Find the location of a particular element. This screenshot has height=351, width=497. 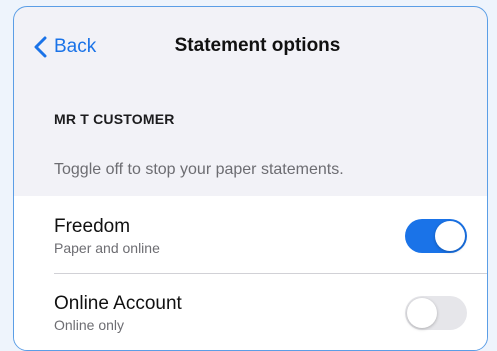

paper-statement-toggle-freedom is located at coordinates (436, 236).